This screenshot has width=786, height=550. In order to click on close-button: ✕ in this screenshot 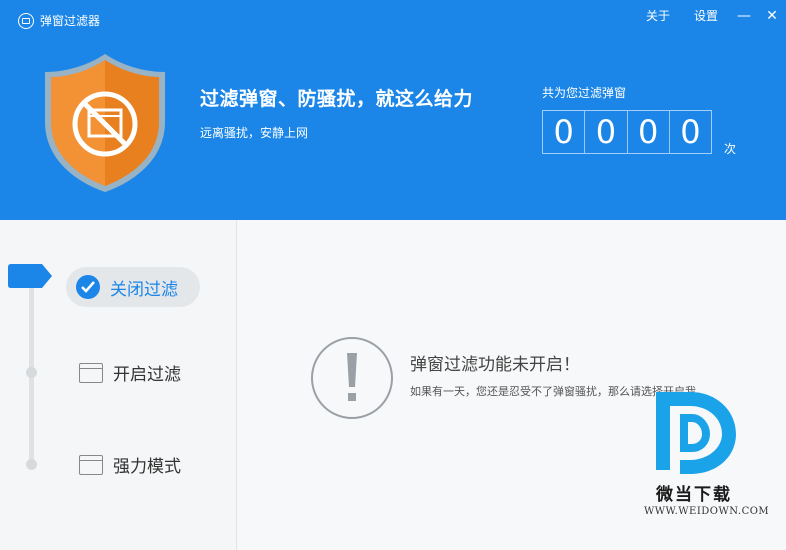, I will do `click(772, 16)`.